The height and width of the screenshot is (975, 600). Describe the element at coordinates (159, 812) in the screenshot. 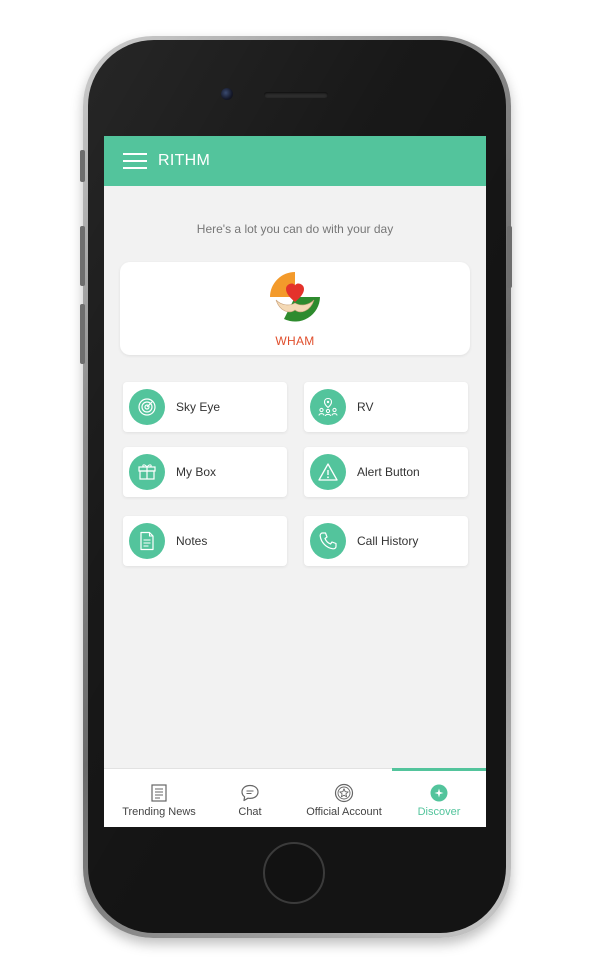

I see `nav-label: Trending News` at that location.